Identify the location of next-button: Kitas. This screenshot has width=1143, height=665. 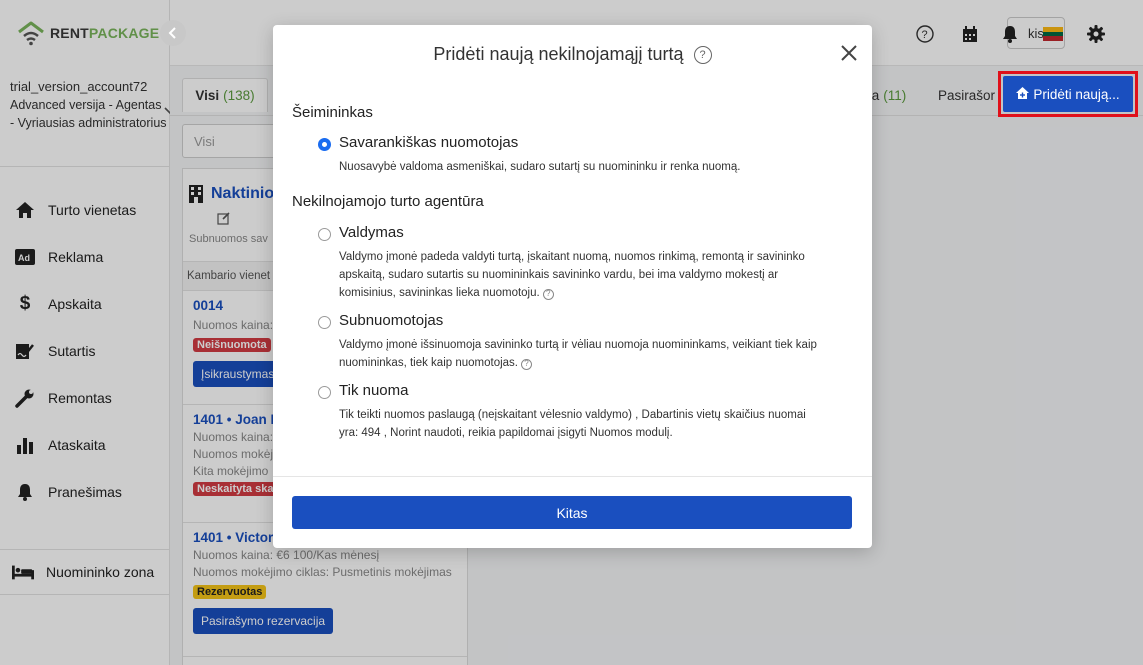
(572, 512).